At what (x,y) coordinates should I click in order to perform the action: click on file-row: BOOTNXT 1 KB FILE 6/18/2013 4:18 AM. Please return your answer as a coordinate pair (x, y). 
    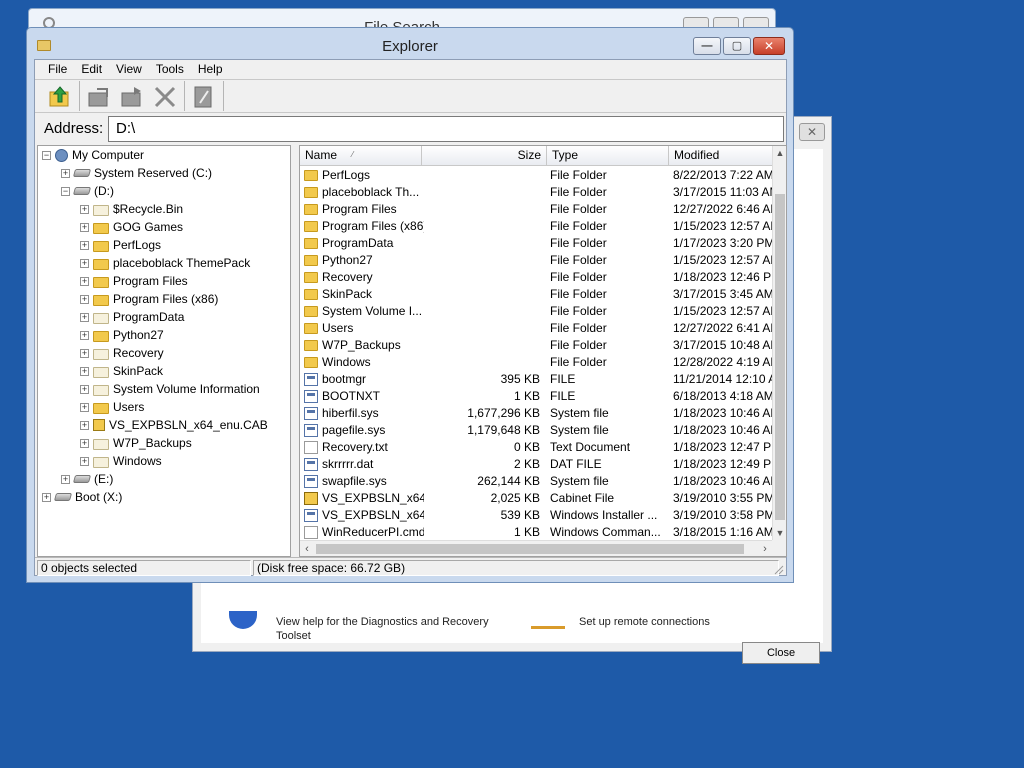
    Looking at the image, I should click on (537, 396).